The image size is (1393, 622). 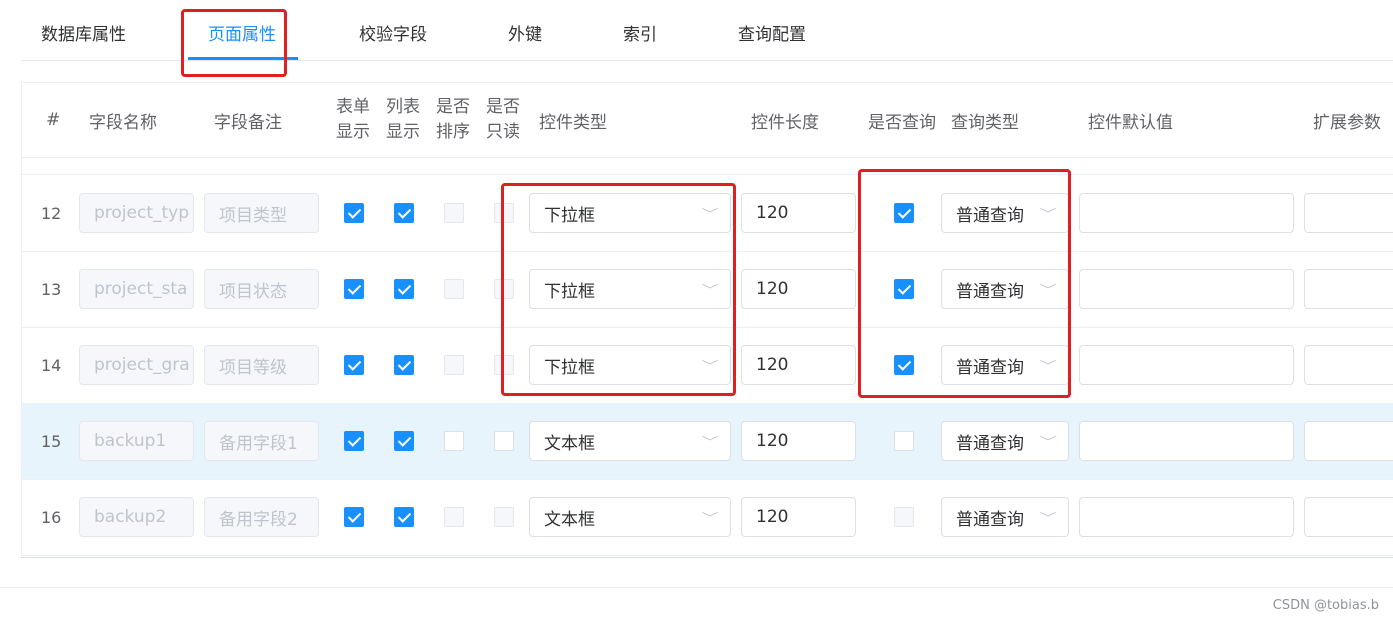 What do you see at coordinates (1325, 605) in the screenshot?
I see `watermark: CSDN @tobias.b` at bounding box center [1325, 605].